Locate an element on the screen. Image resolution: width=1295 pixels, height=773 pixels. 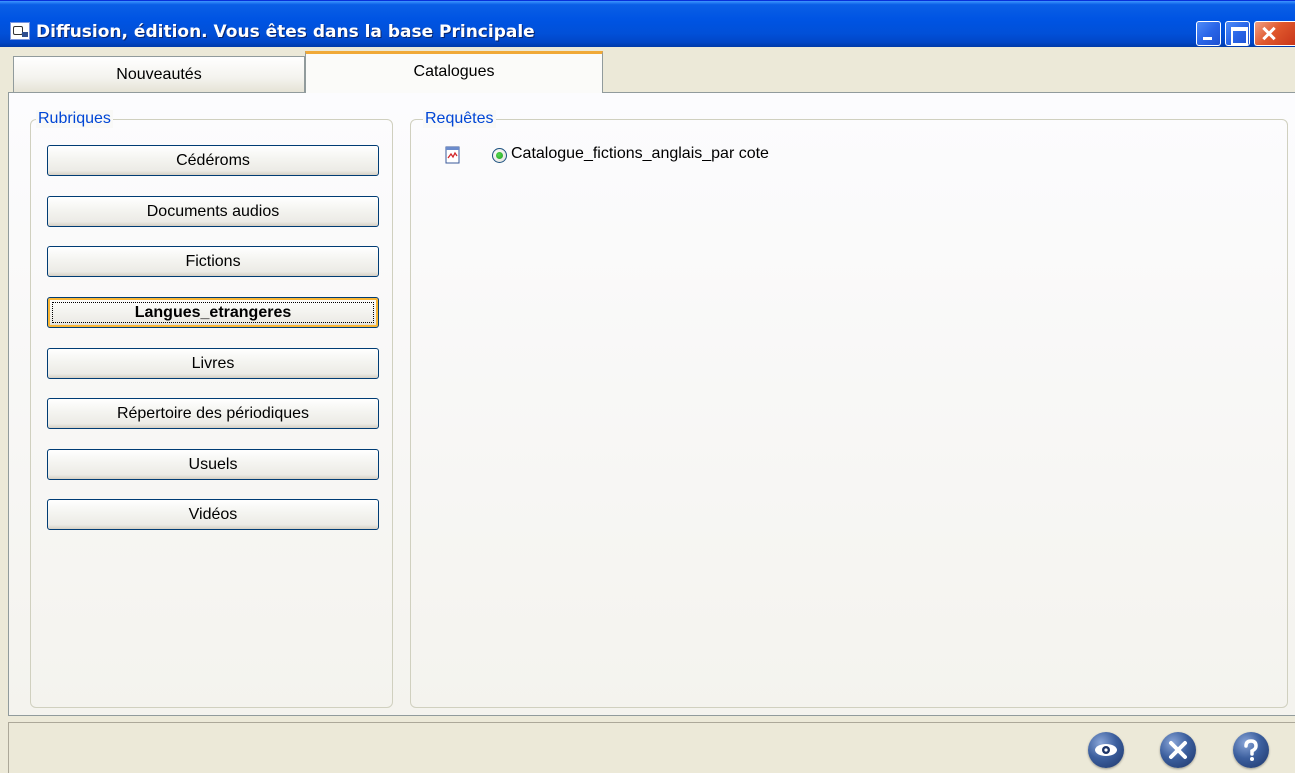
rubrique-button-langues-etrangeres: Langues_etrangeres is located at coordinates (213, 312).